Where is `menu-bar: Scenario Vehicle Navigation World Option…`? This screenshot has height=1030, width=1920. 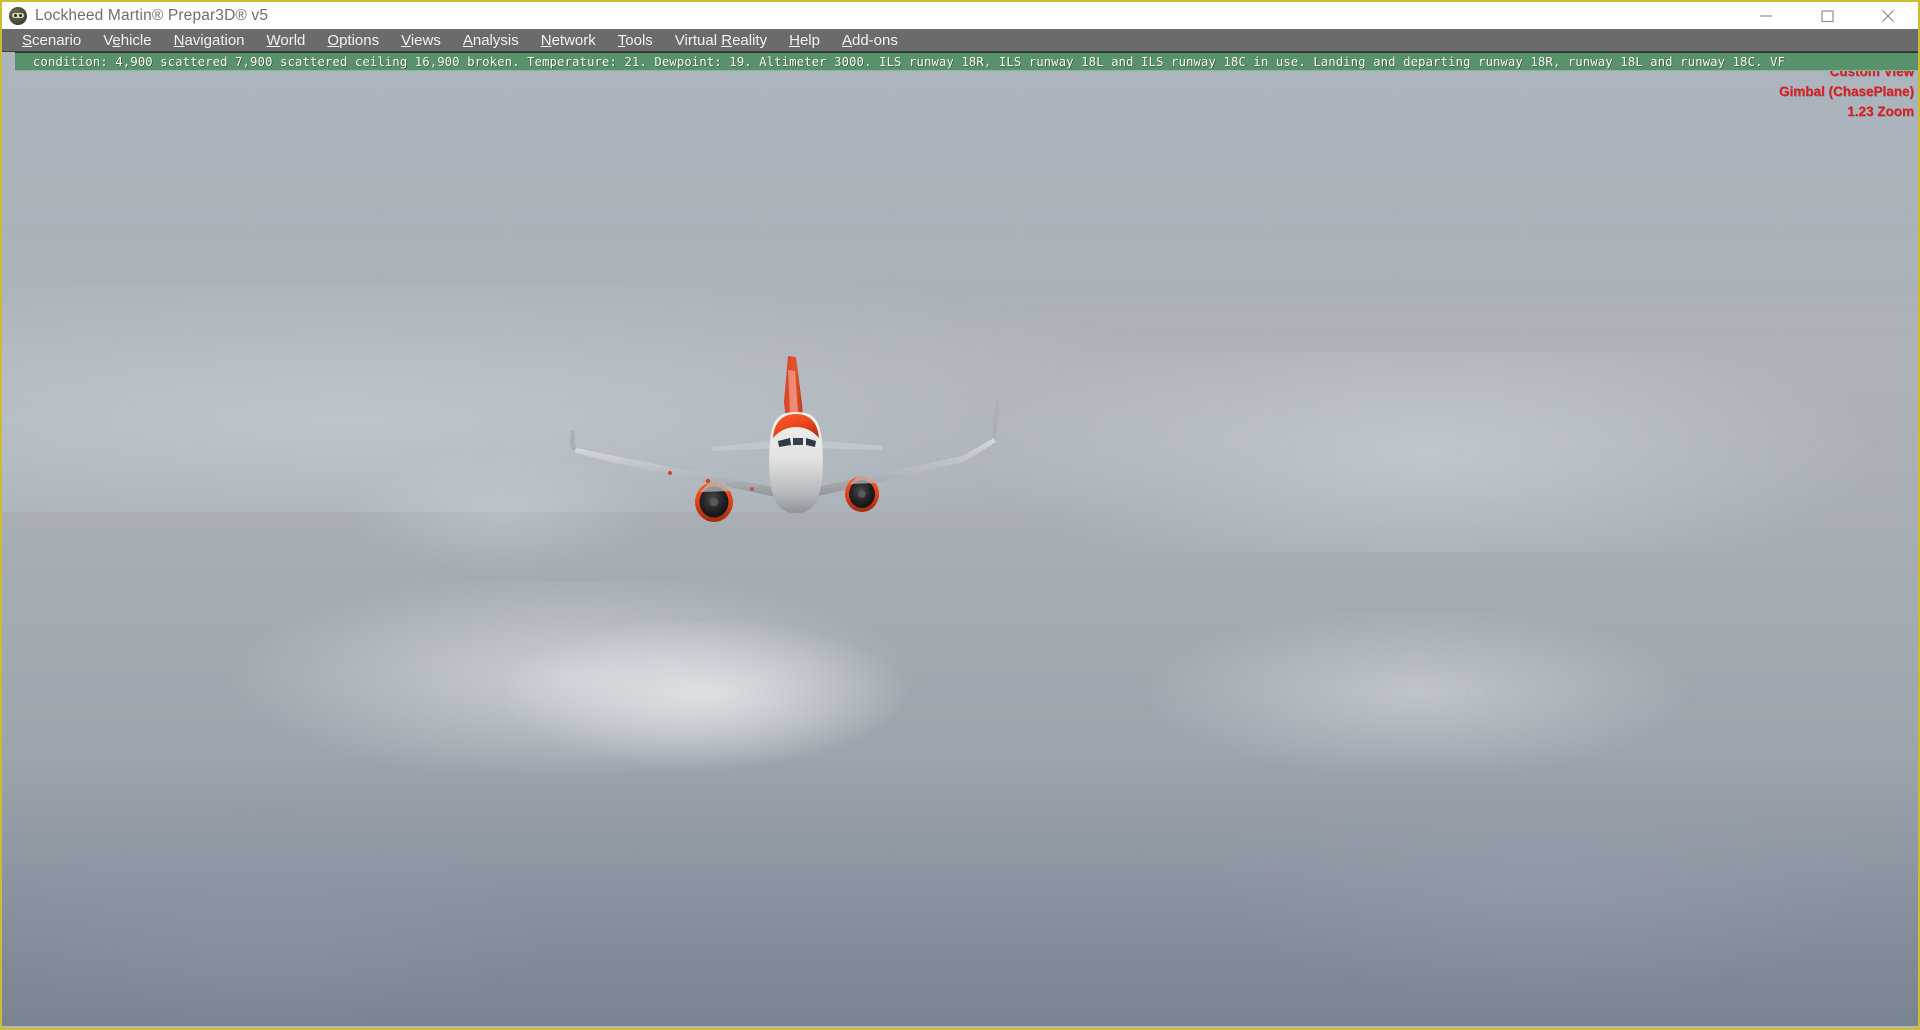
menu-bar: Scenario Vehicle Navigation World Option… is located at coordinates (960, 40).